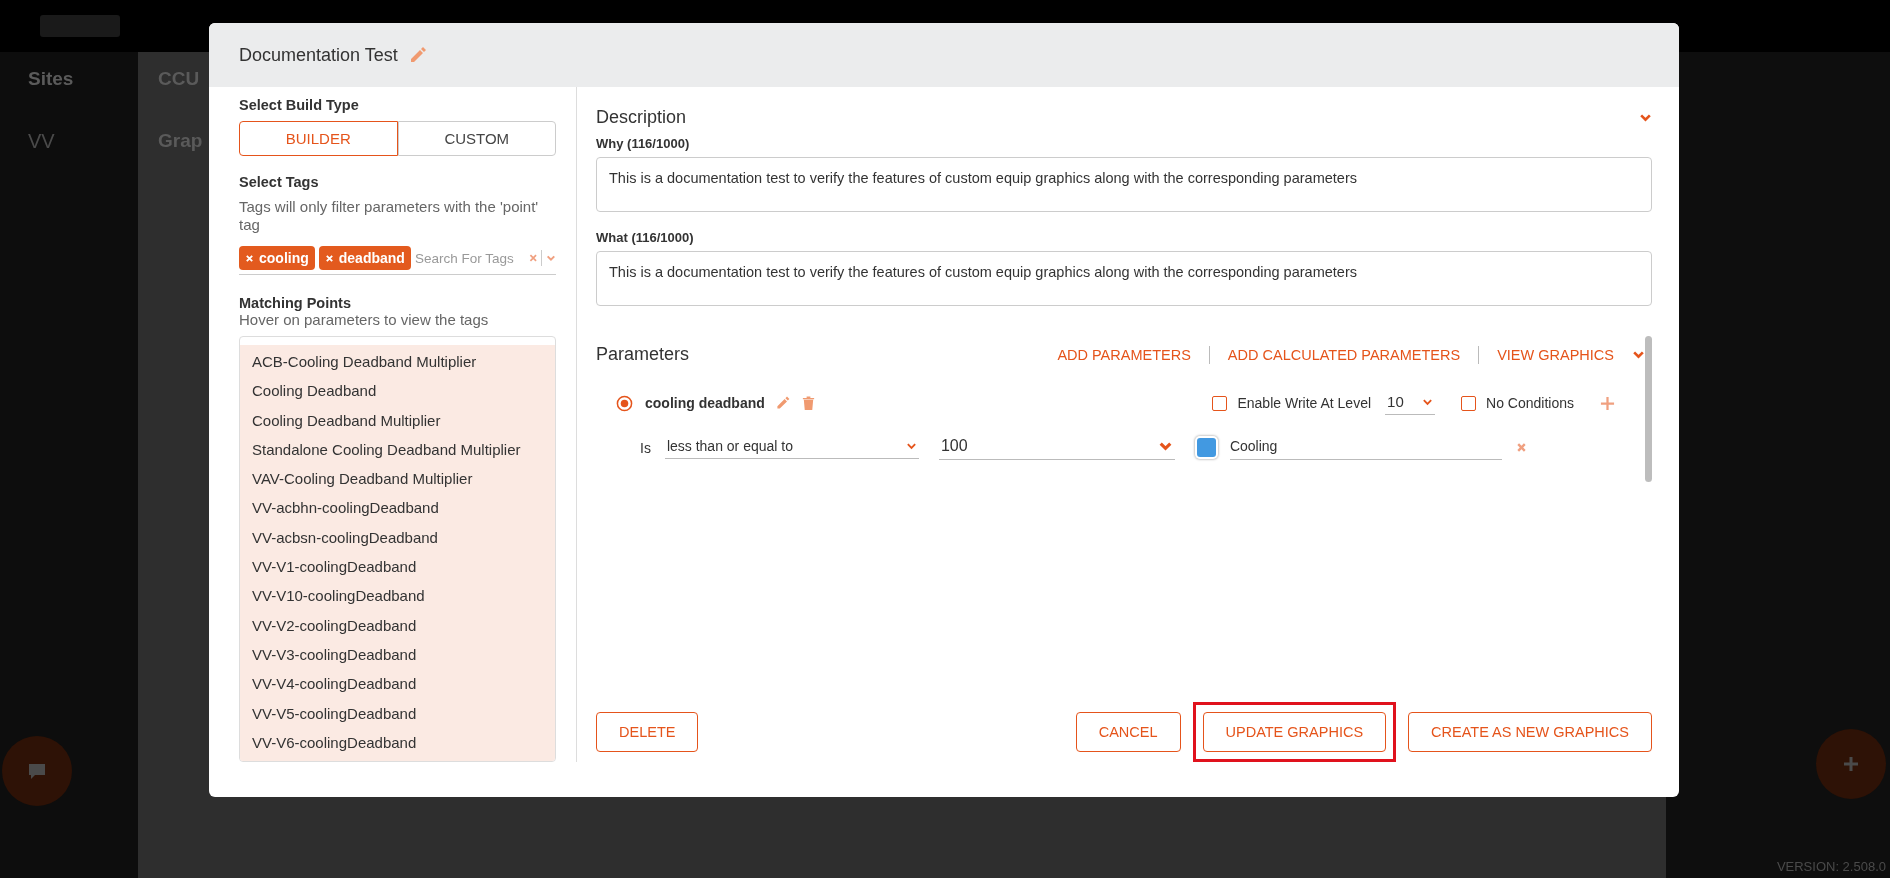 The width and height of the screenshot is (1890, 878). What do you see at coordinates (808, 403) in the screenshot?
I see `trash-icon` at bounding box center [808, 403].